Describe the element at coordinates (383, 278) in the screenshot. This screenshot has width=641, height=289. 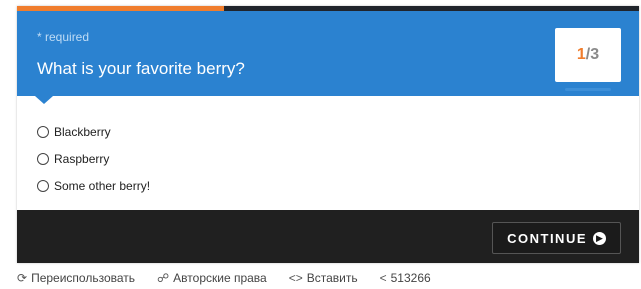
I see `share-icon: <` at that location.